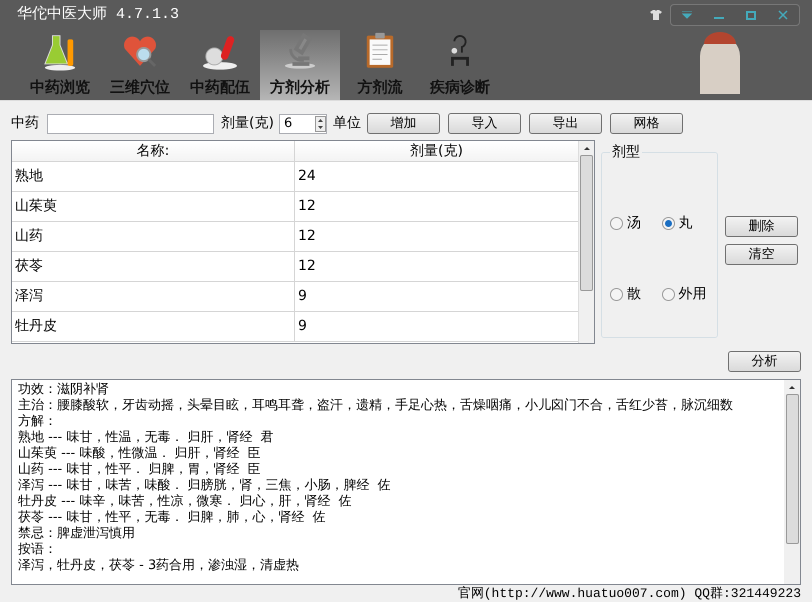  Describe the element at coordinates (685, 294) in the screenshot. I see `radio-option: 外用` at that location.